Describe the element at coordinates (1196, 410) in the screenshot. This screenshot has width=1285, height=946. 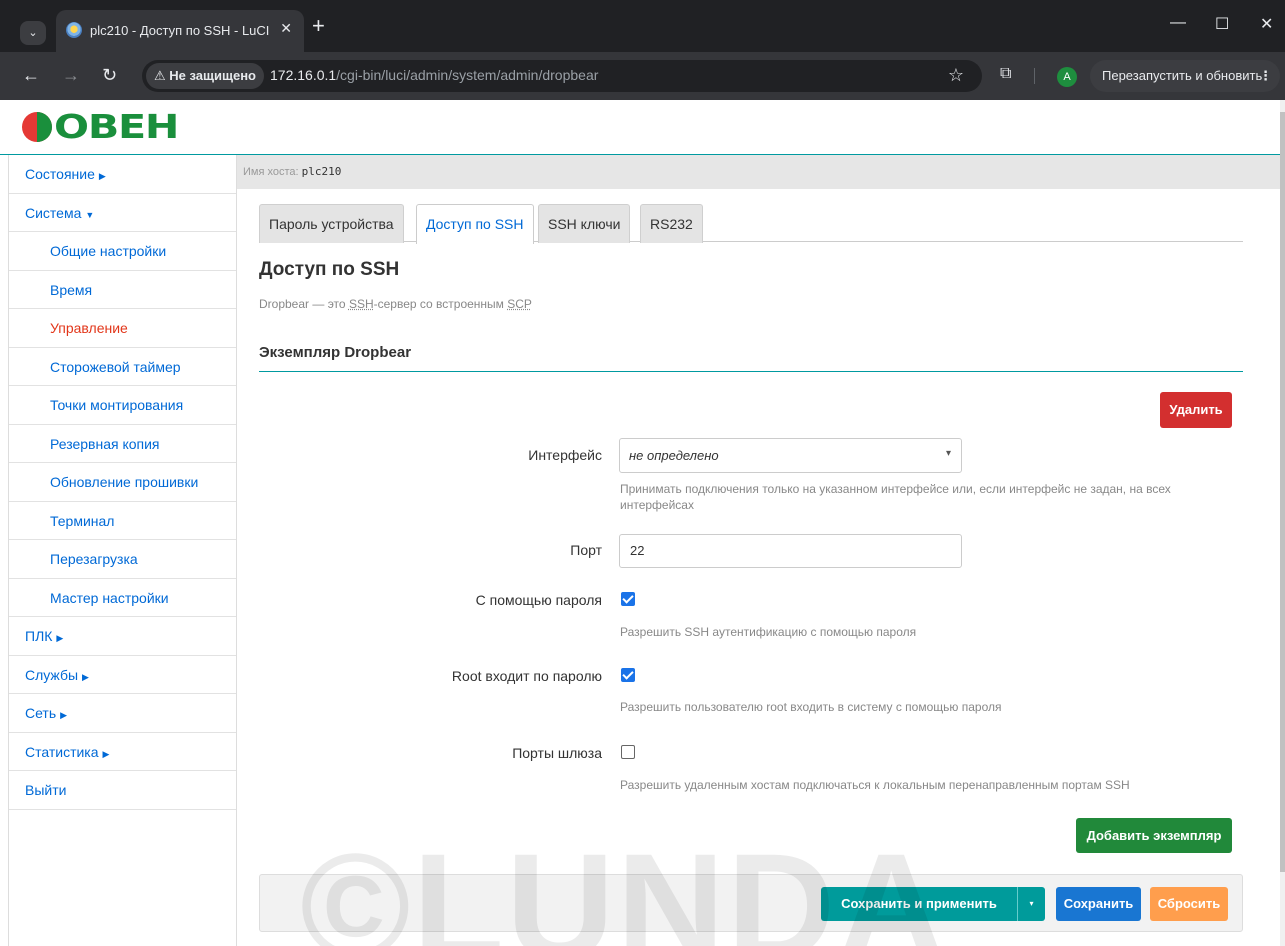
I see `delete-button: Удалить` at that location.